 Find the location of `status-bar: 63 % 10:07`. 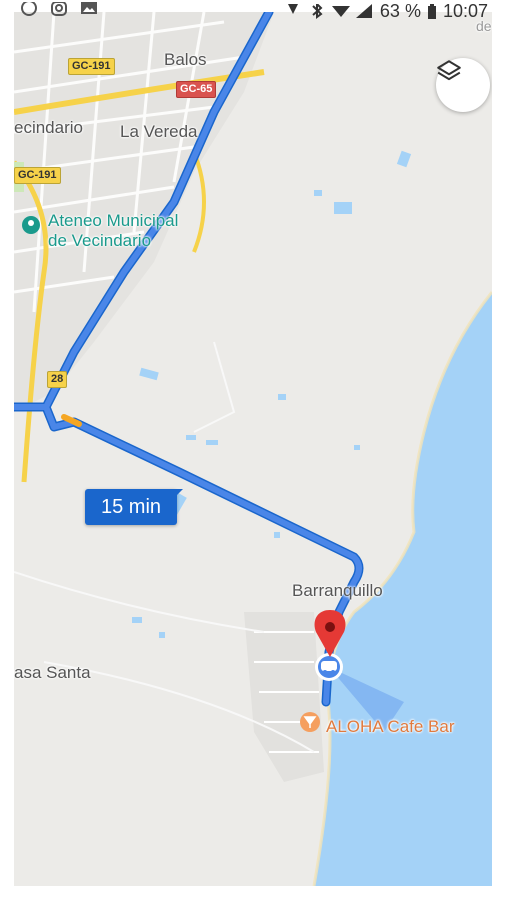

status-bar: 63 % 10:07 is located at coordinates (253, 12).